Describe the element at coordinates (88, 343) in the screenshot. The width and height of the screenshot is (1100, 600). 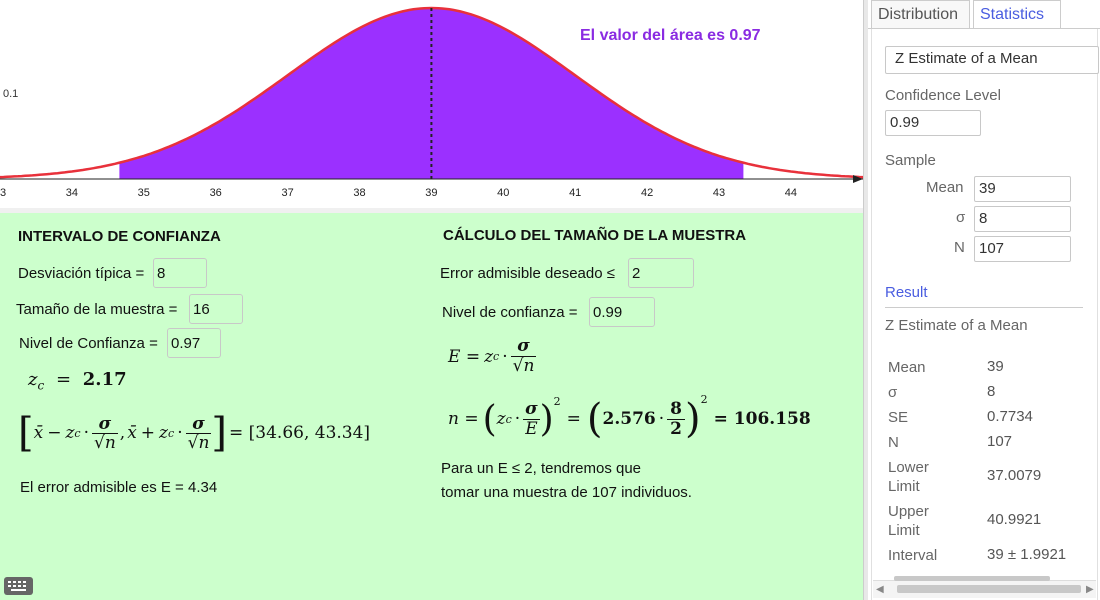
I see `conf-label: Nivel de Confianza =` at that location.